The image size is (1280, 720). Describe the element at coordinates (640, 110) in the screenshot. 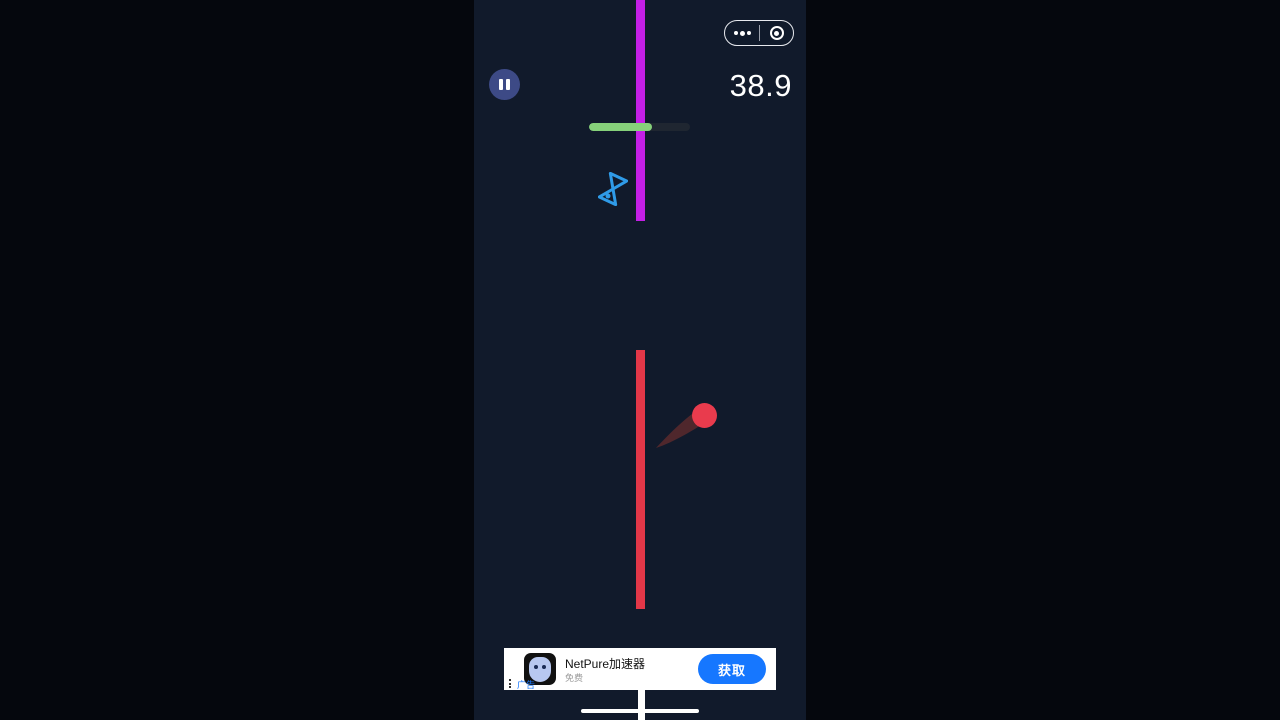

I see `top-wall-obstacle` at that location.